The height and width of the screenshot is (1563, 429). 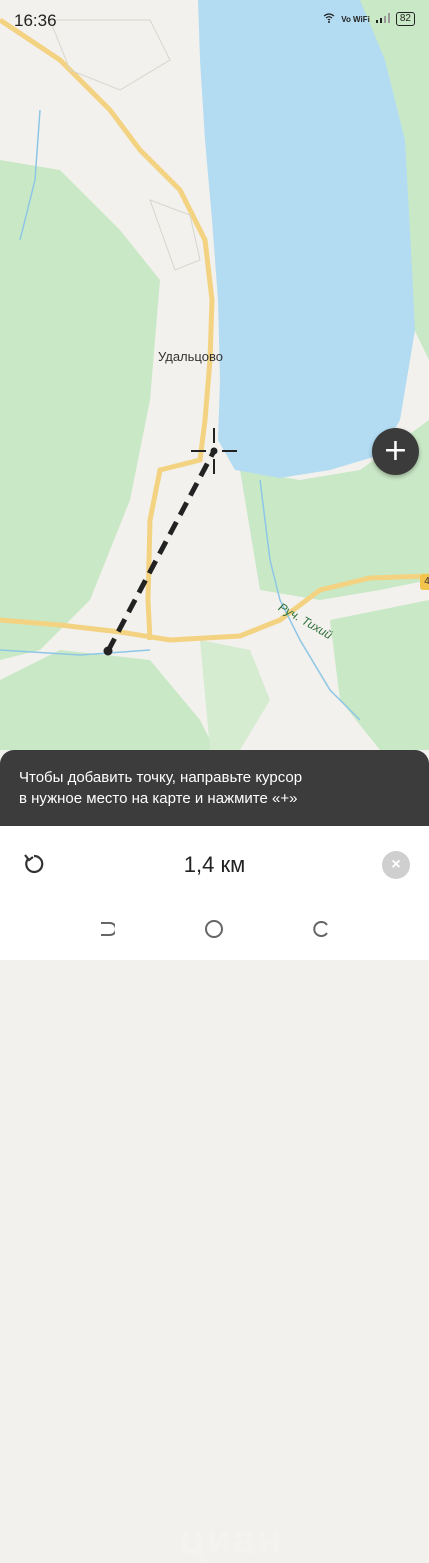 I want to click on wifi-calling-label: Vo WiFi, so click(x=355, y=19).